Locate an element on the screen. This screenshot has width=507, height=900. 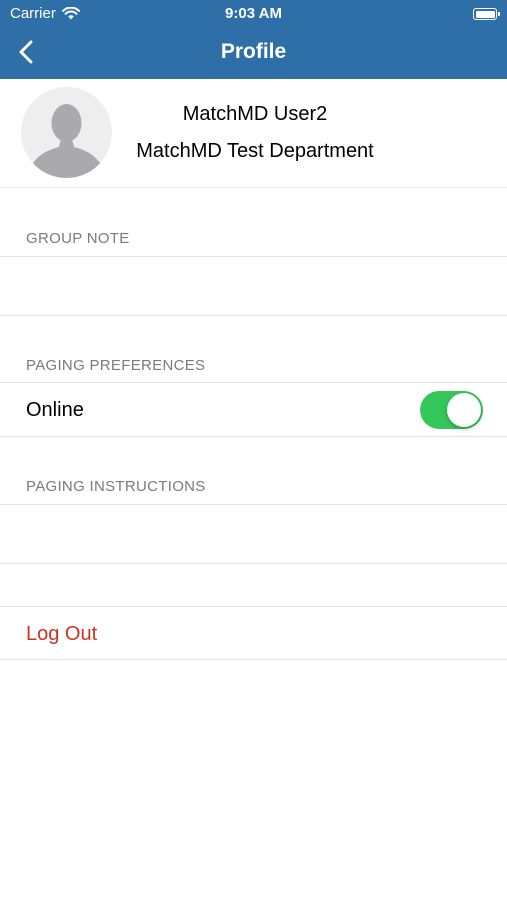
top-bar: Carrier 9:03 AM Profile is located at coordinates (253, 39).